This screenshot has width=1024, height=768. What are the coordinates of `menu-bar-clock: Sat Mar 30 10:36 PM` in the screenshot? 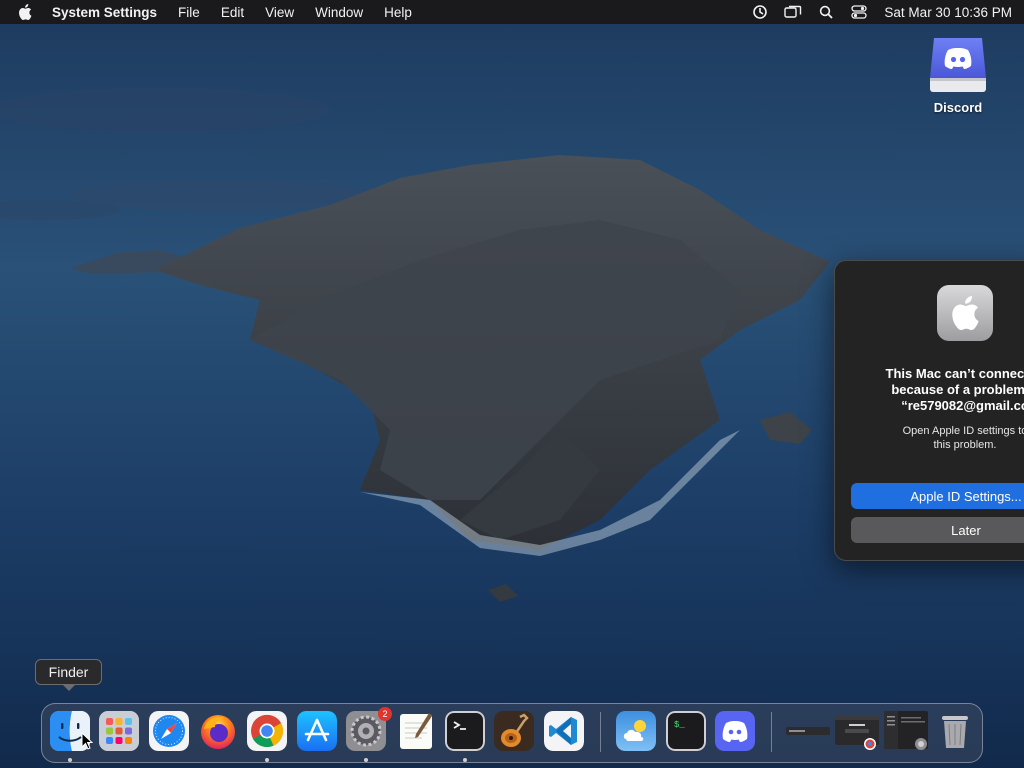 It's located at (948, 12).